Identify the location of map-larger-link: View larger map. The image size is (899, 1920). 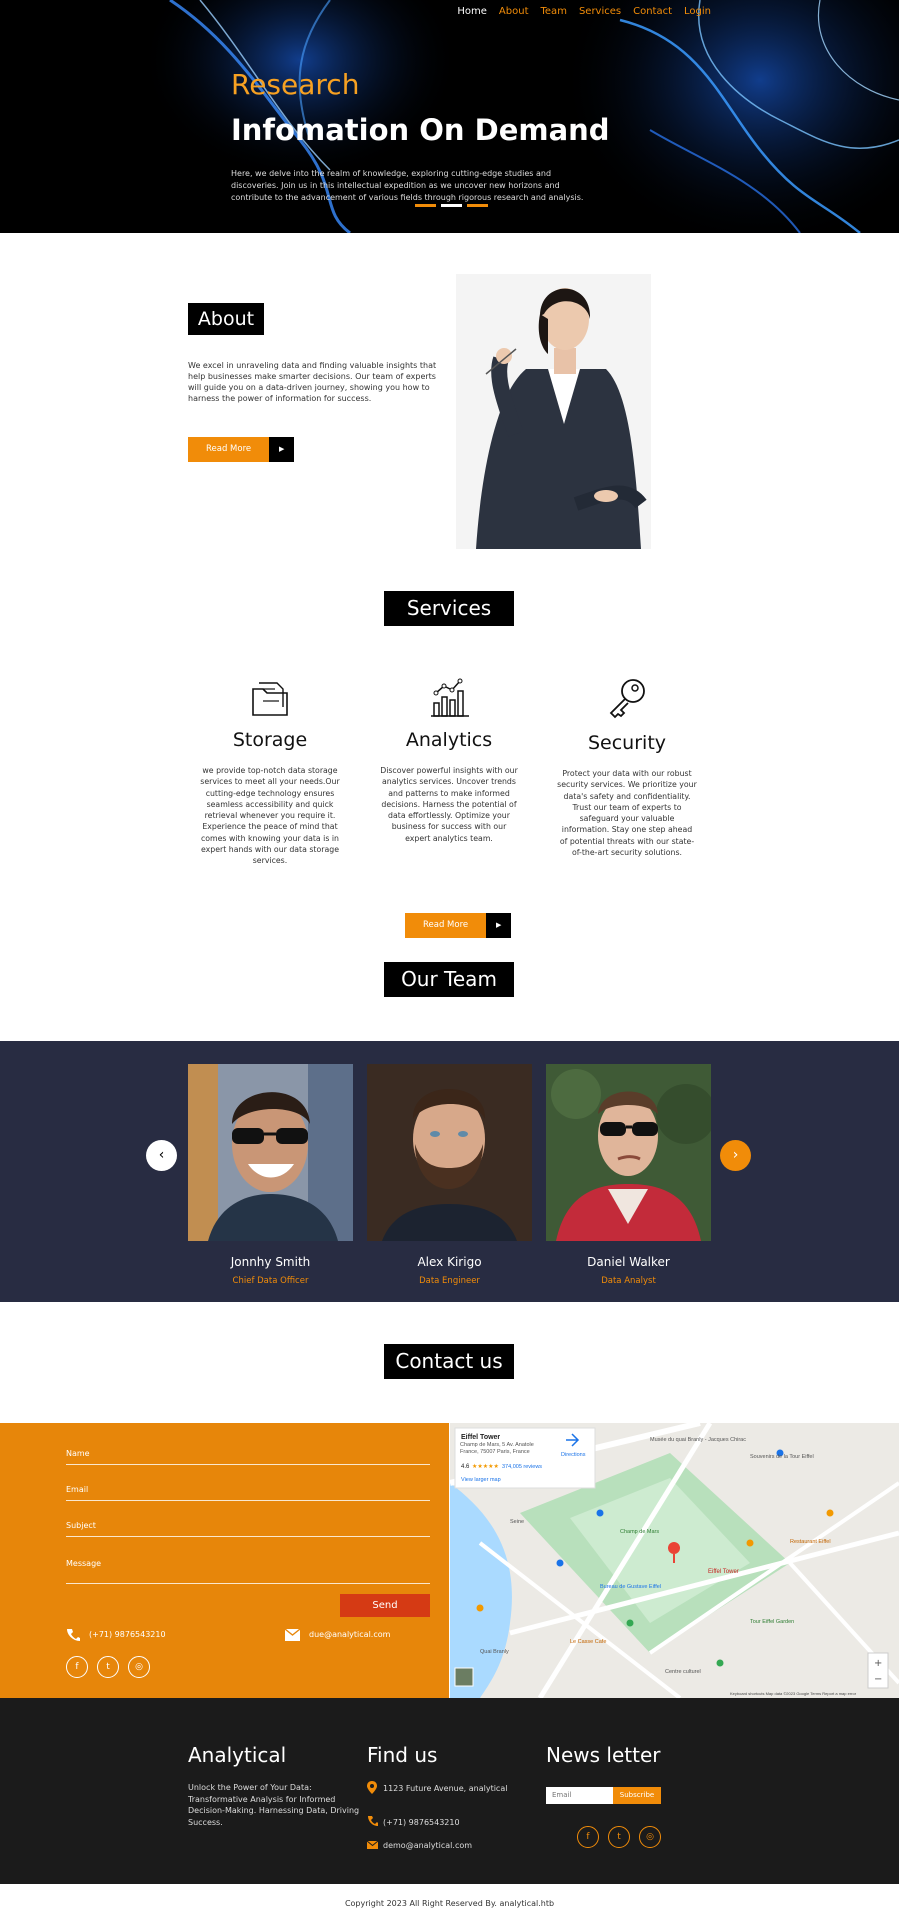
(481, 1480).